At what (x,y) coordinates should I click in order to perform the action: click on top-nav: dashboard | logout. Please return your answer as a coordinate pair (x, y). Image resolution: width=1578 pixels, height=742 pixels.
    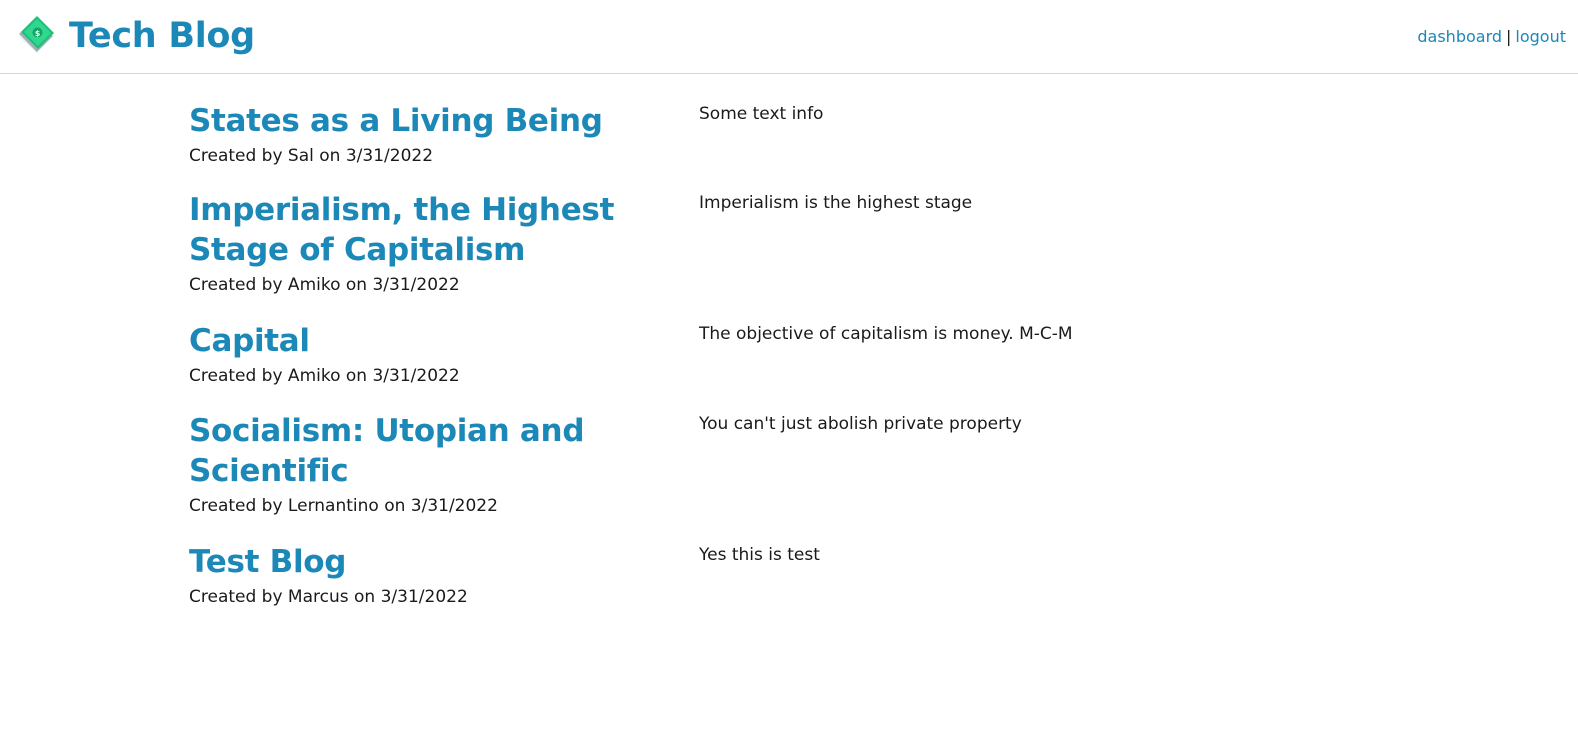
    Looking at the image, I should click on (1491, 37).